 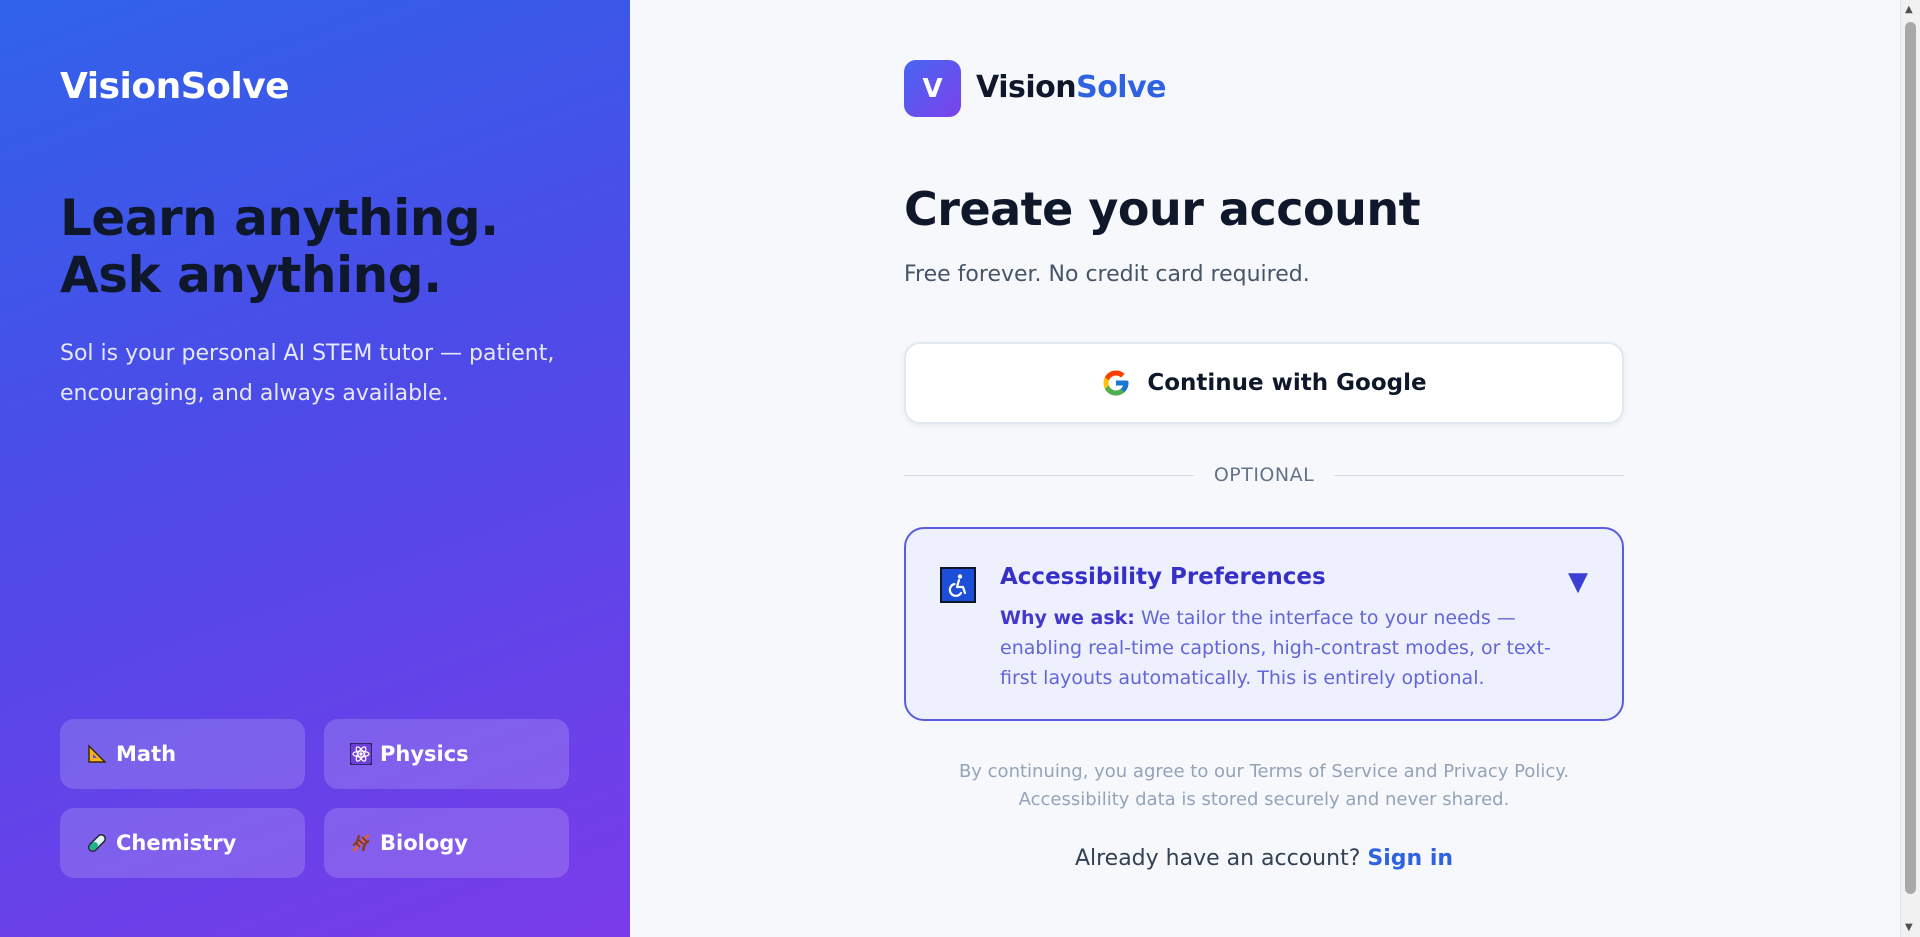 I want to click on dna-icon, so click(x=361, y=843).